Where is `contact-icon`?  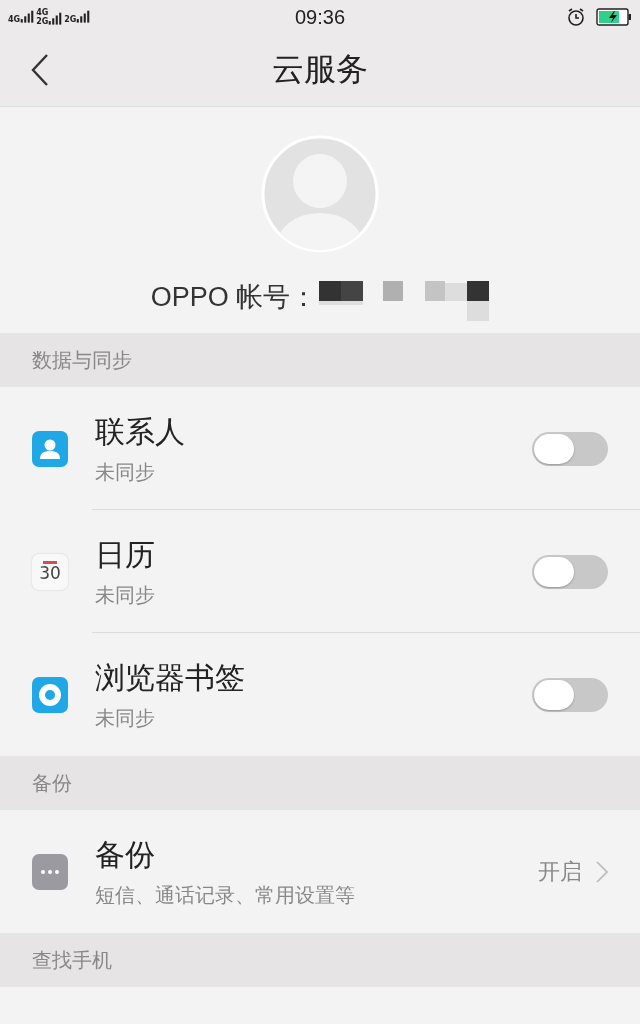 contact-icon is located at coordinates (50, 448).